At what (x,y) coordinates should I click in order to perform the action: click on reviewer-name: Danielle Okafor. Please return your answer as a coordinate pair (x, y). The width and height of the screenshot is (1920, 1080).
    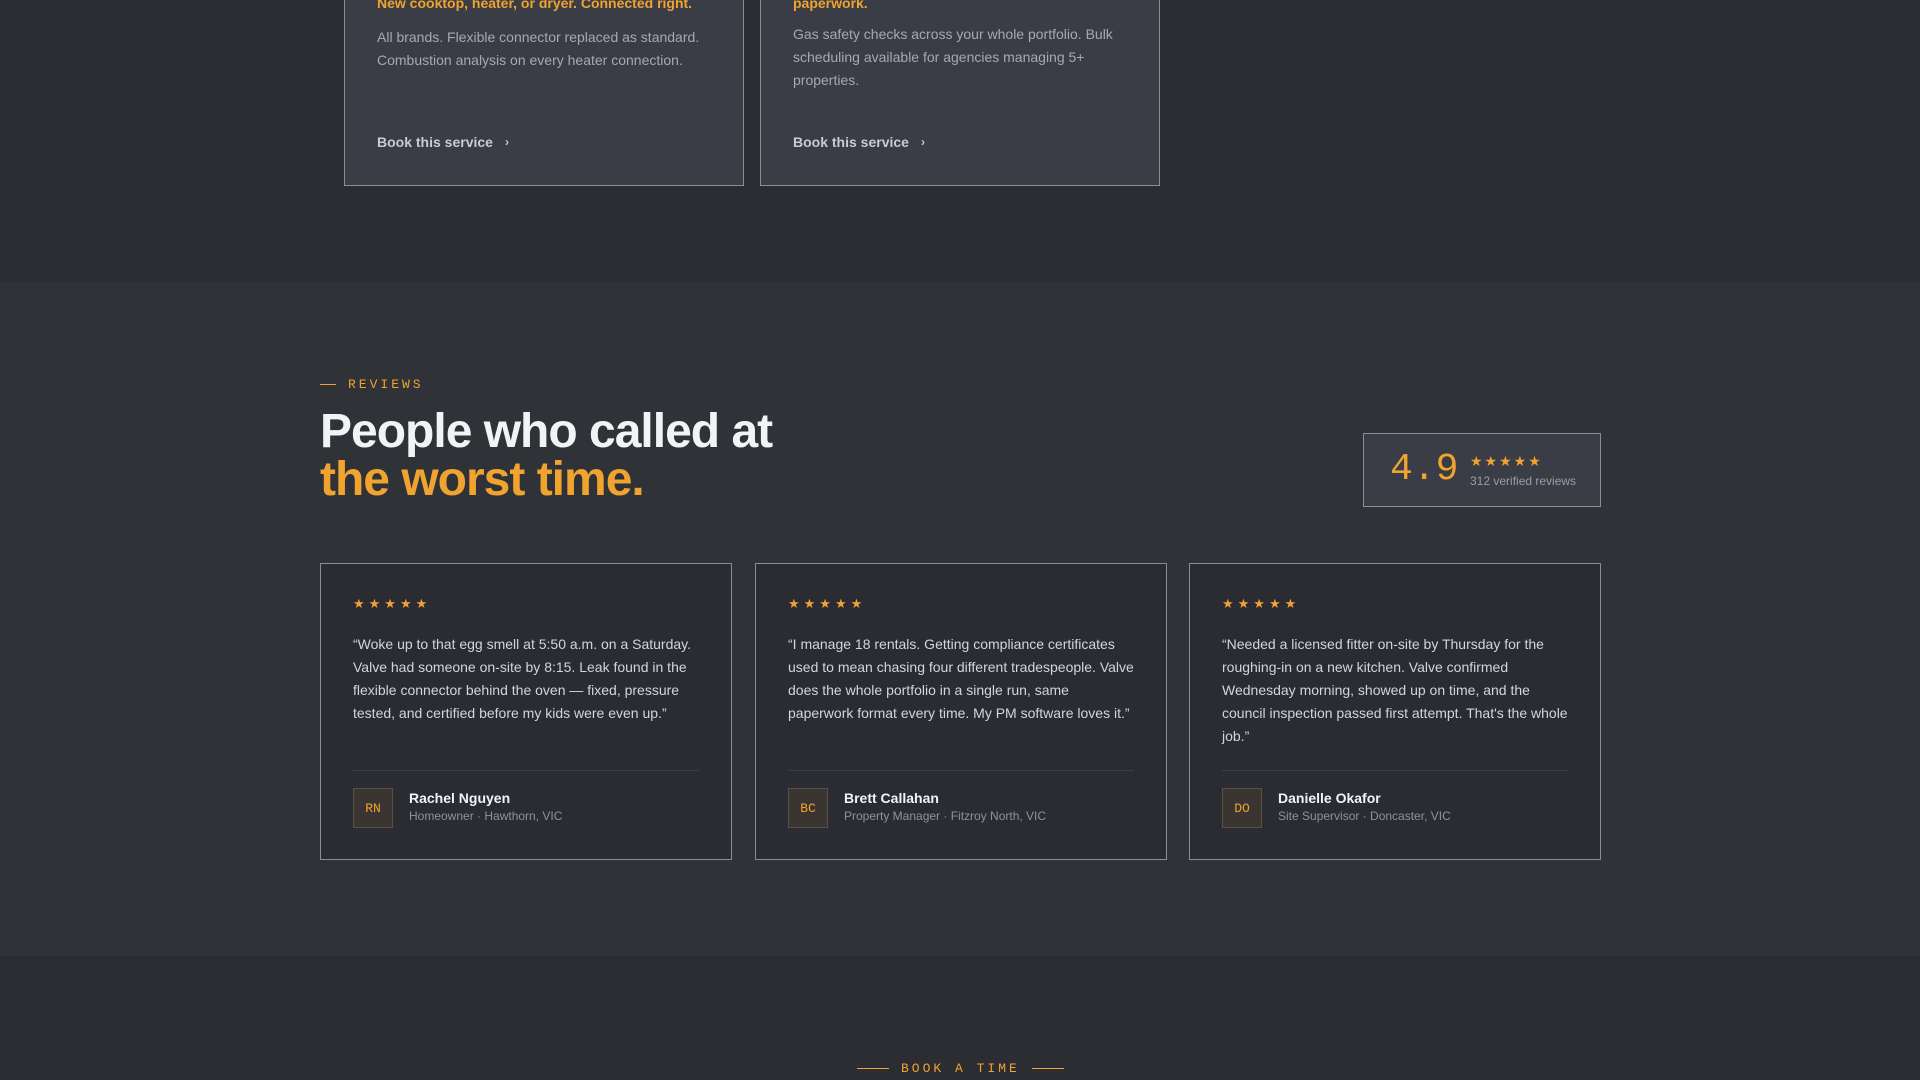
    Looking at the image, I should click on (1329, 798).